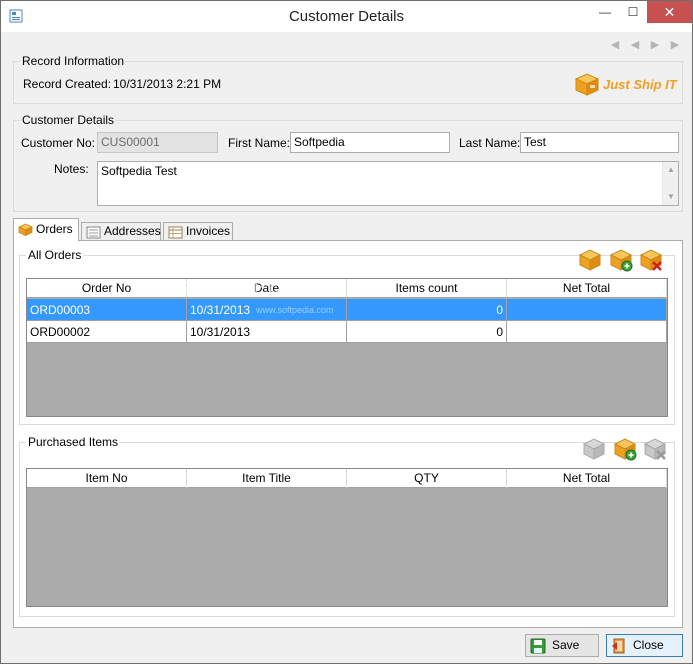 Image resolution: width=693 pixels, height=664 pixels. Describe the element at coordinates (670, 197) in the screenshot. I see `scroll-down-icon: ▼` at that location.